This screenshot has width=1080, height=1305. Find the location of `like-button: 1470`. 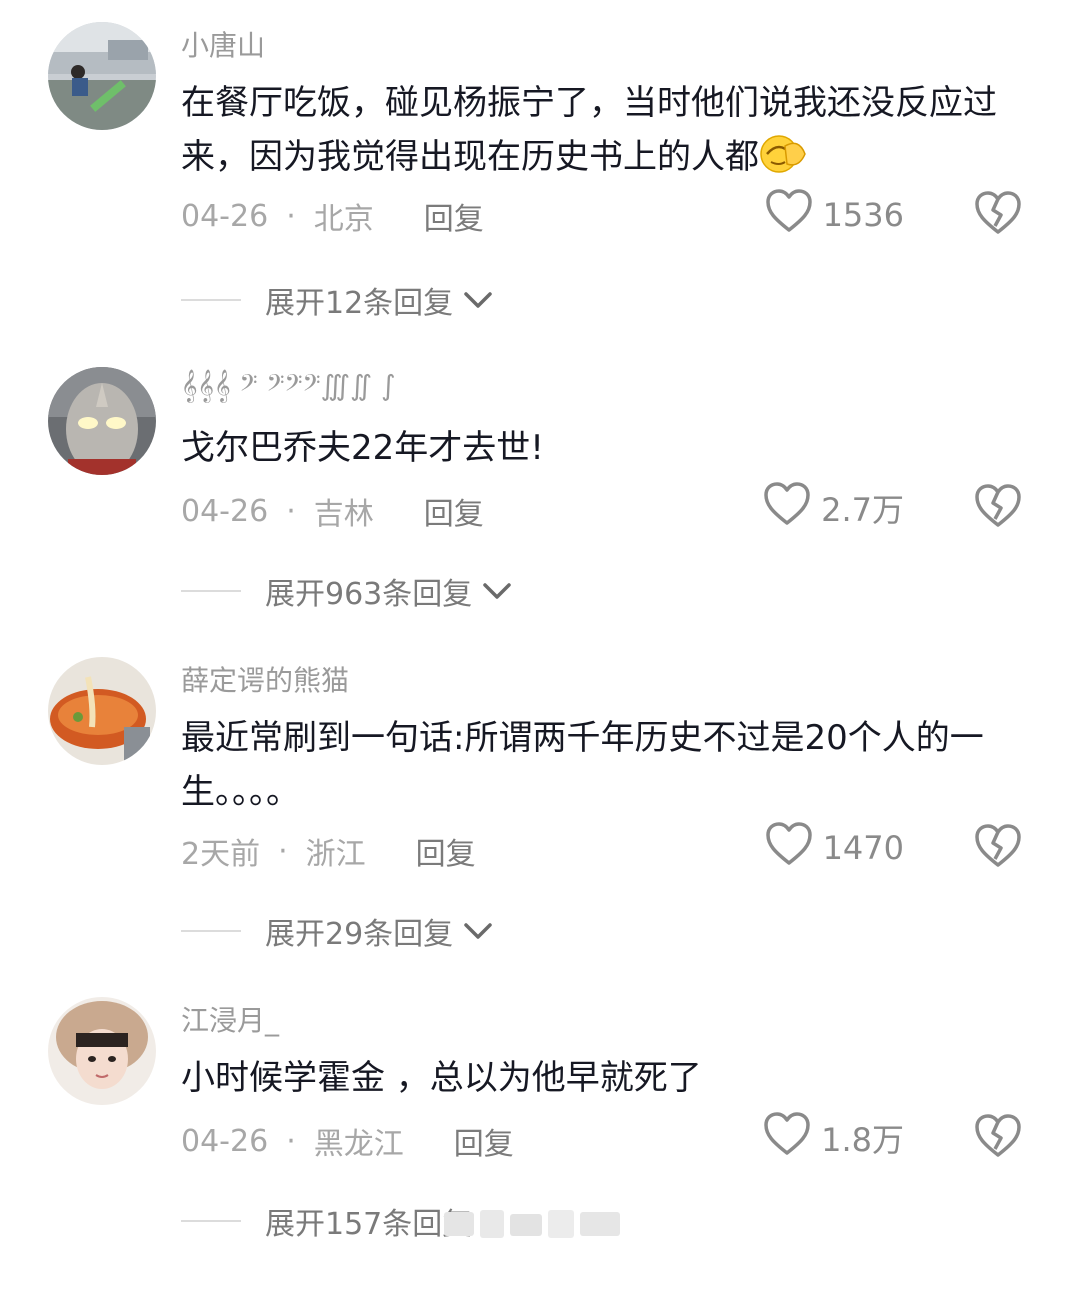

like-button: 1470 is located at coordinates (834, 848).